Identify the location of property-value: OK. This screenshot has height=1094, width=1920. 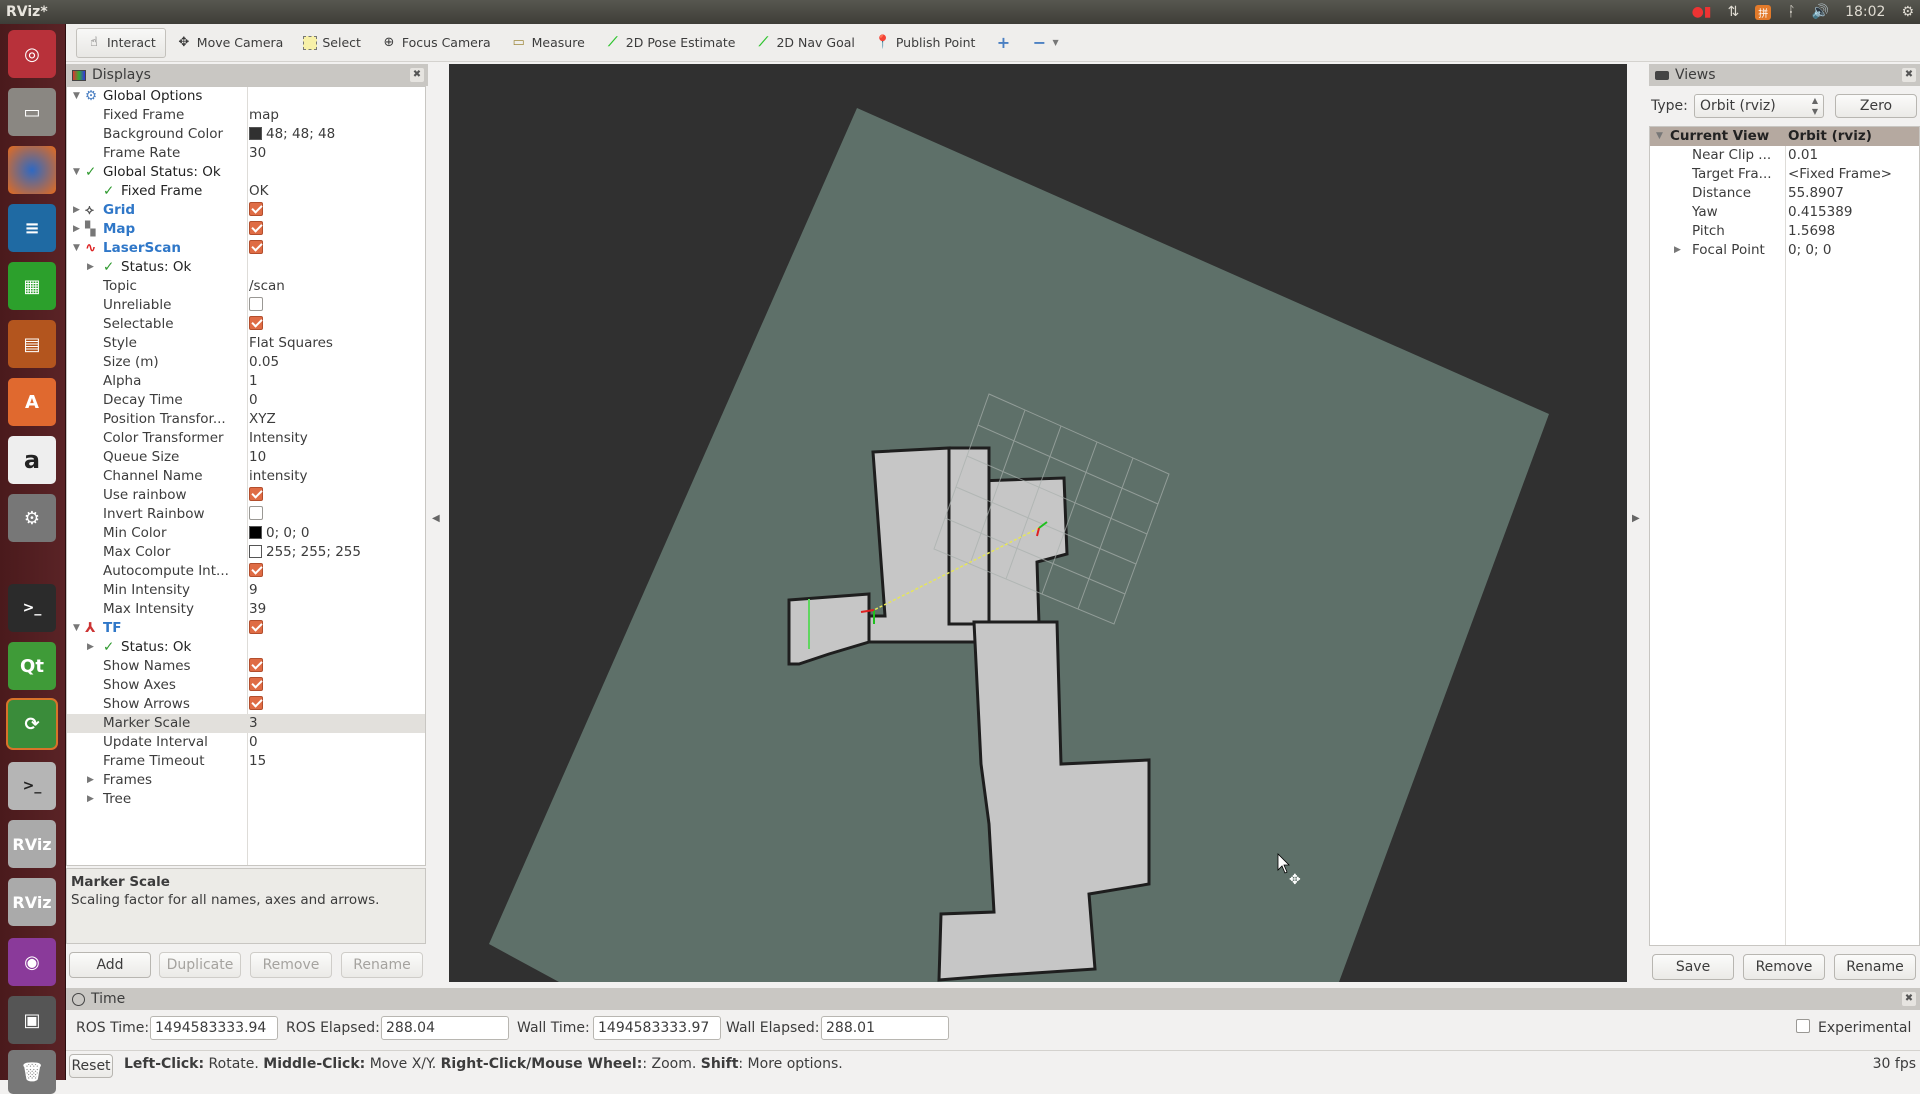
(258, 191).